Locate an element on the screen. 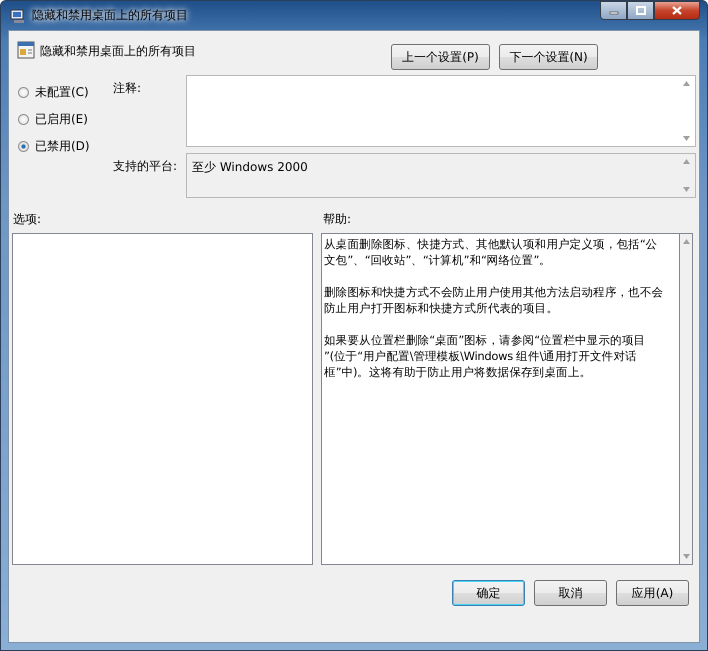  close-button is located at coordinates (677, 10).